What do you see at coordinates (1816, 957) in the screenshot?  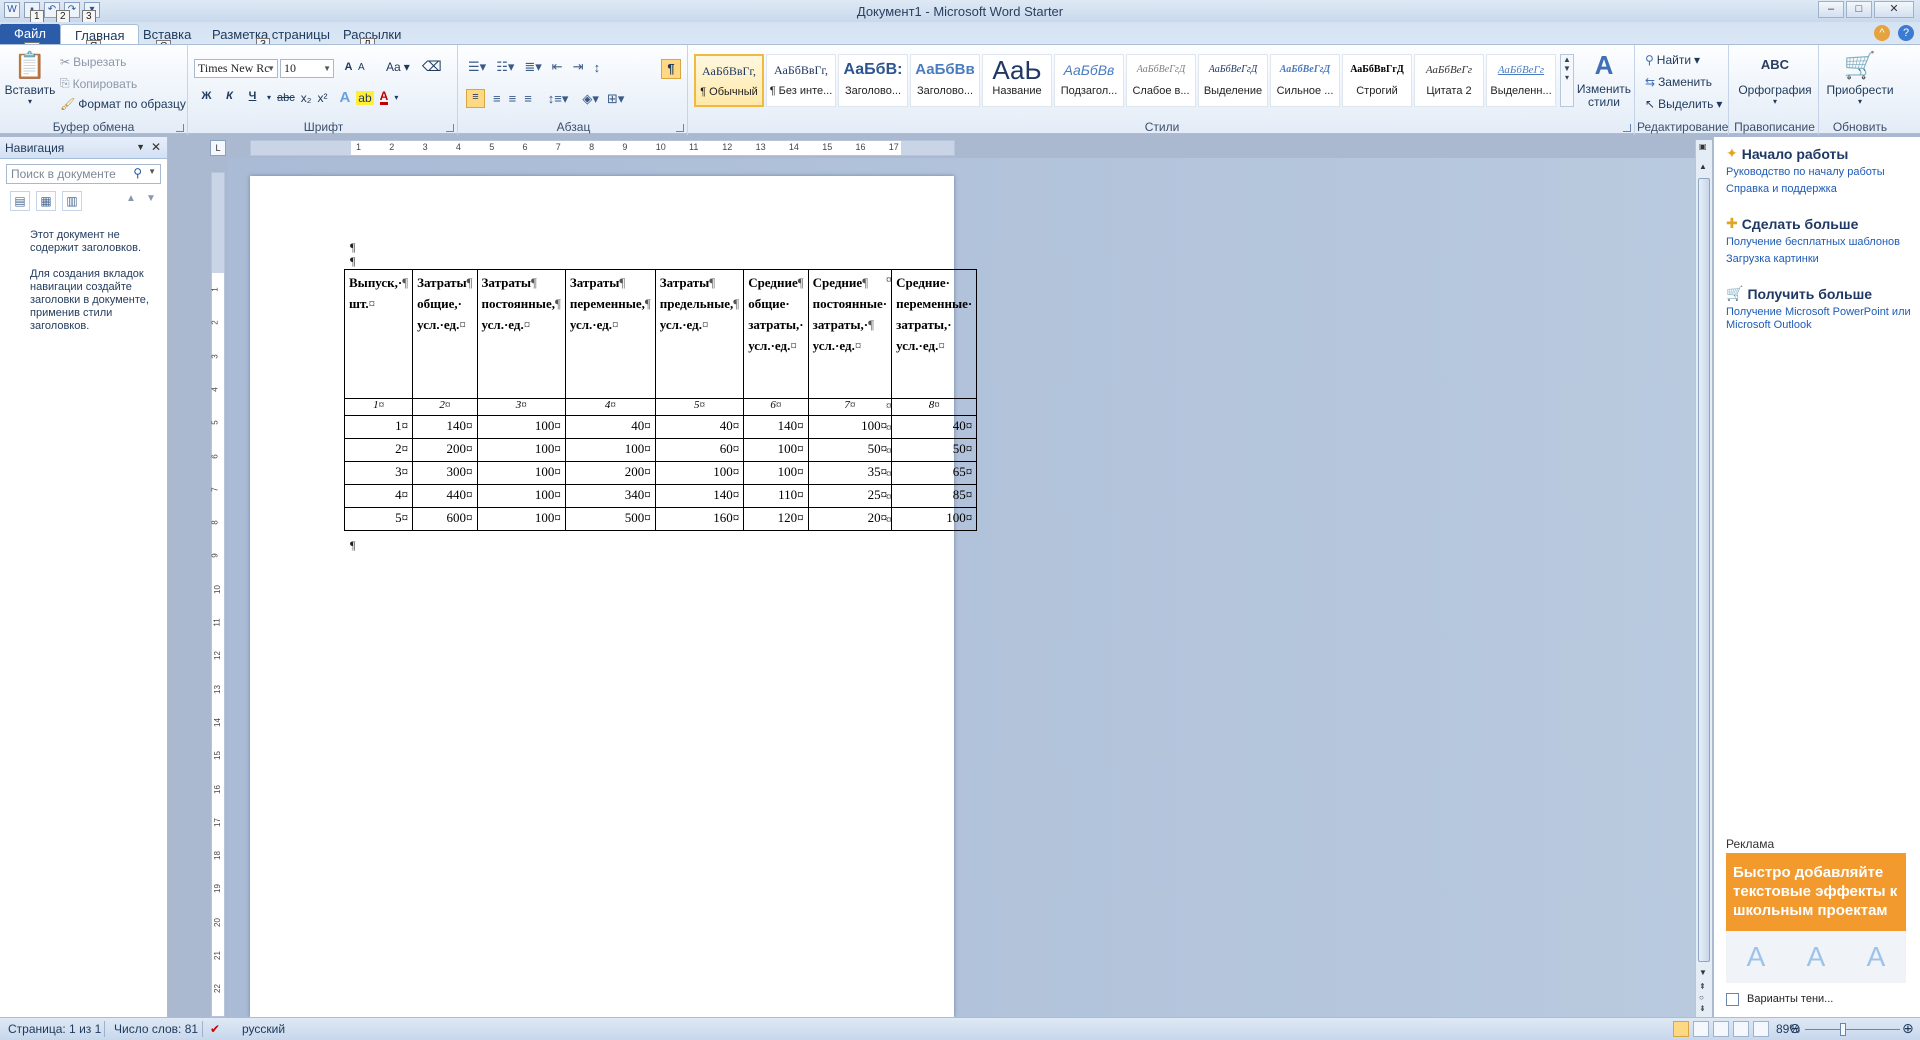 I see `ad-image: A A A` at bounding box center [1816, 957].